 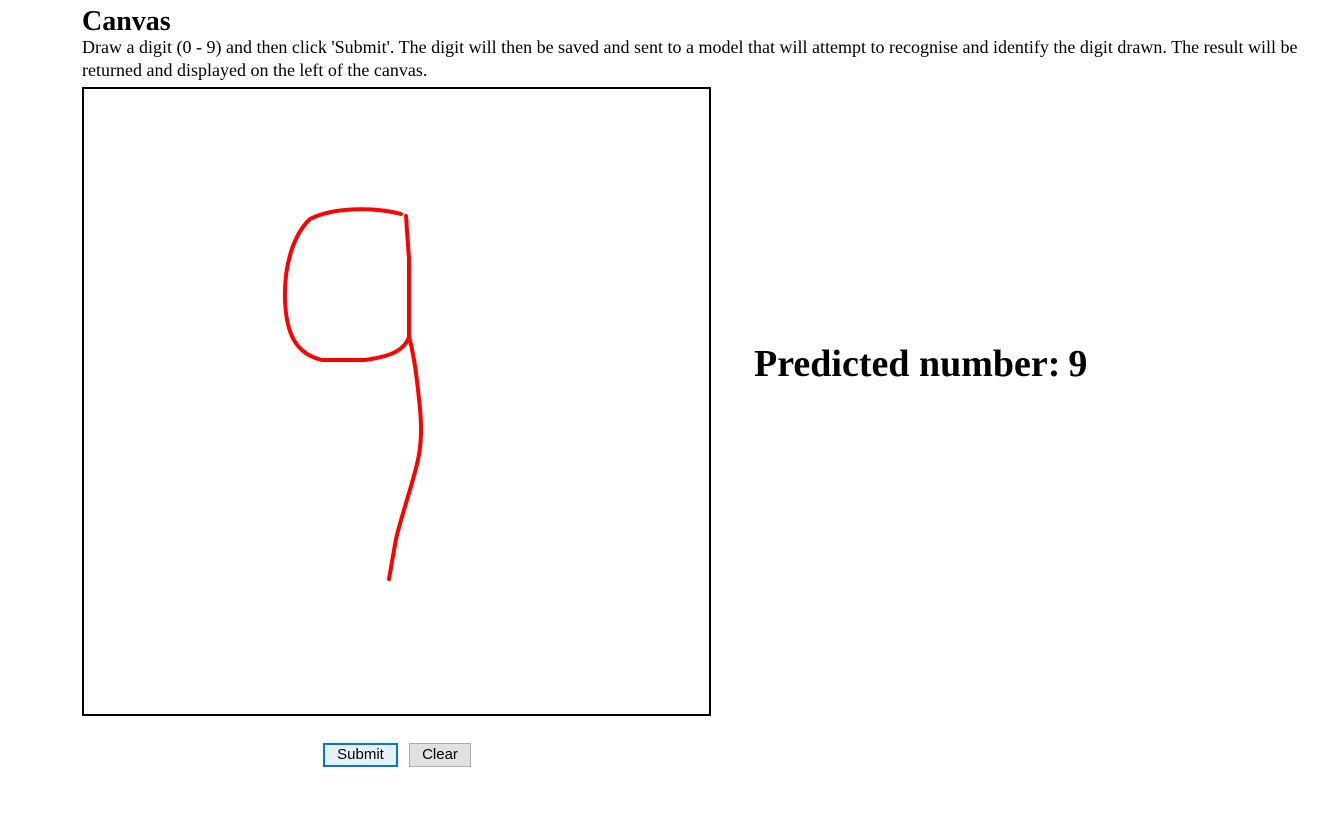 I want to click on drawn-digit-stroke, so click(x=353, y=394).